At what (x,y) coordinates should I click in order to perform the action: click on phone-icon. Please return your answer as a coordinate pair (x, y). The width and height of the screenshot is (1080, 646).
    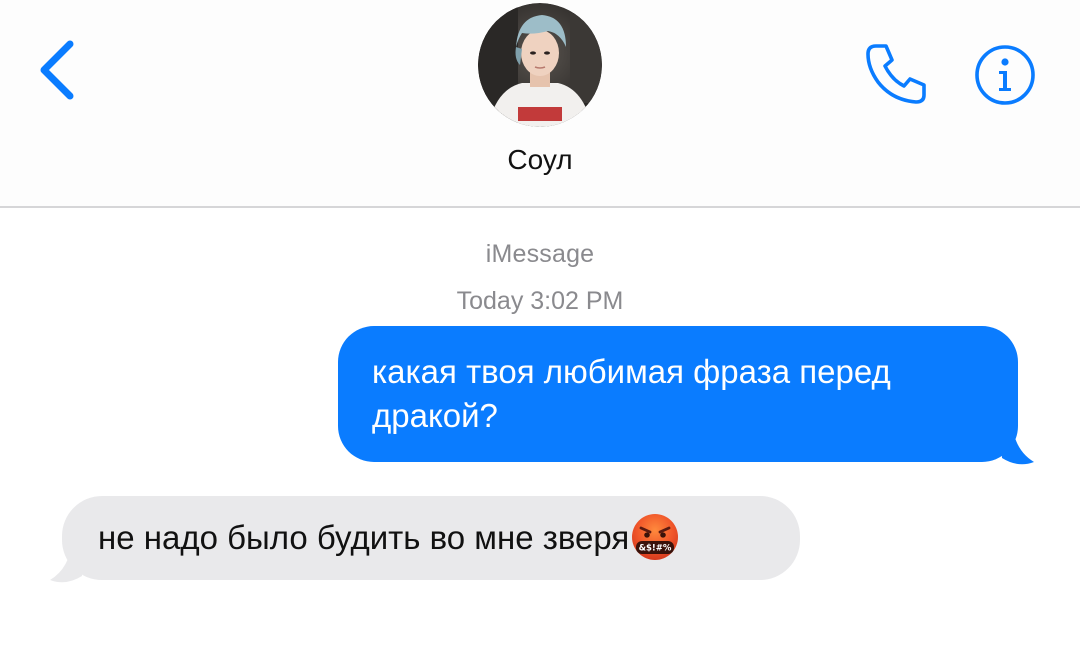
    Looking at the image, I should click on (896, 74).